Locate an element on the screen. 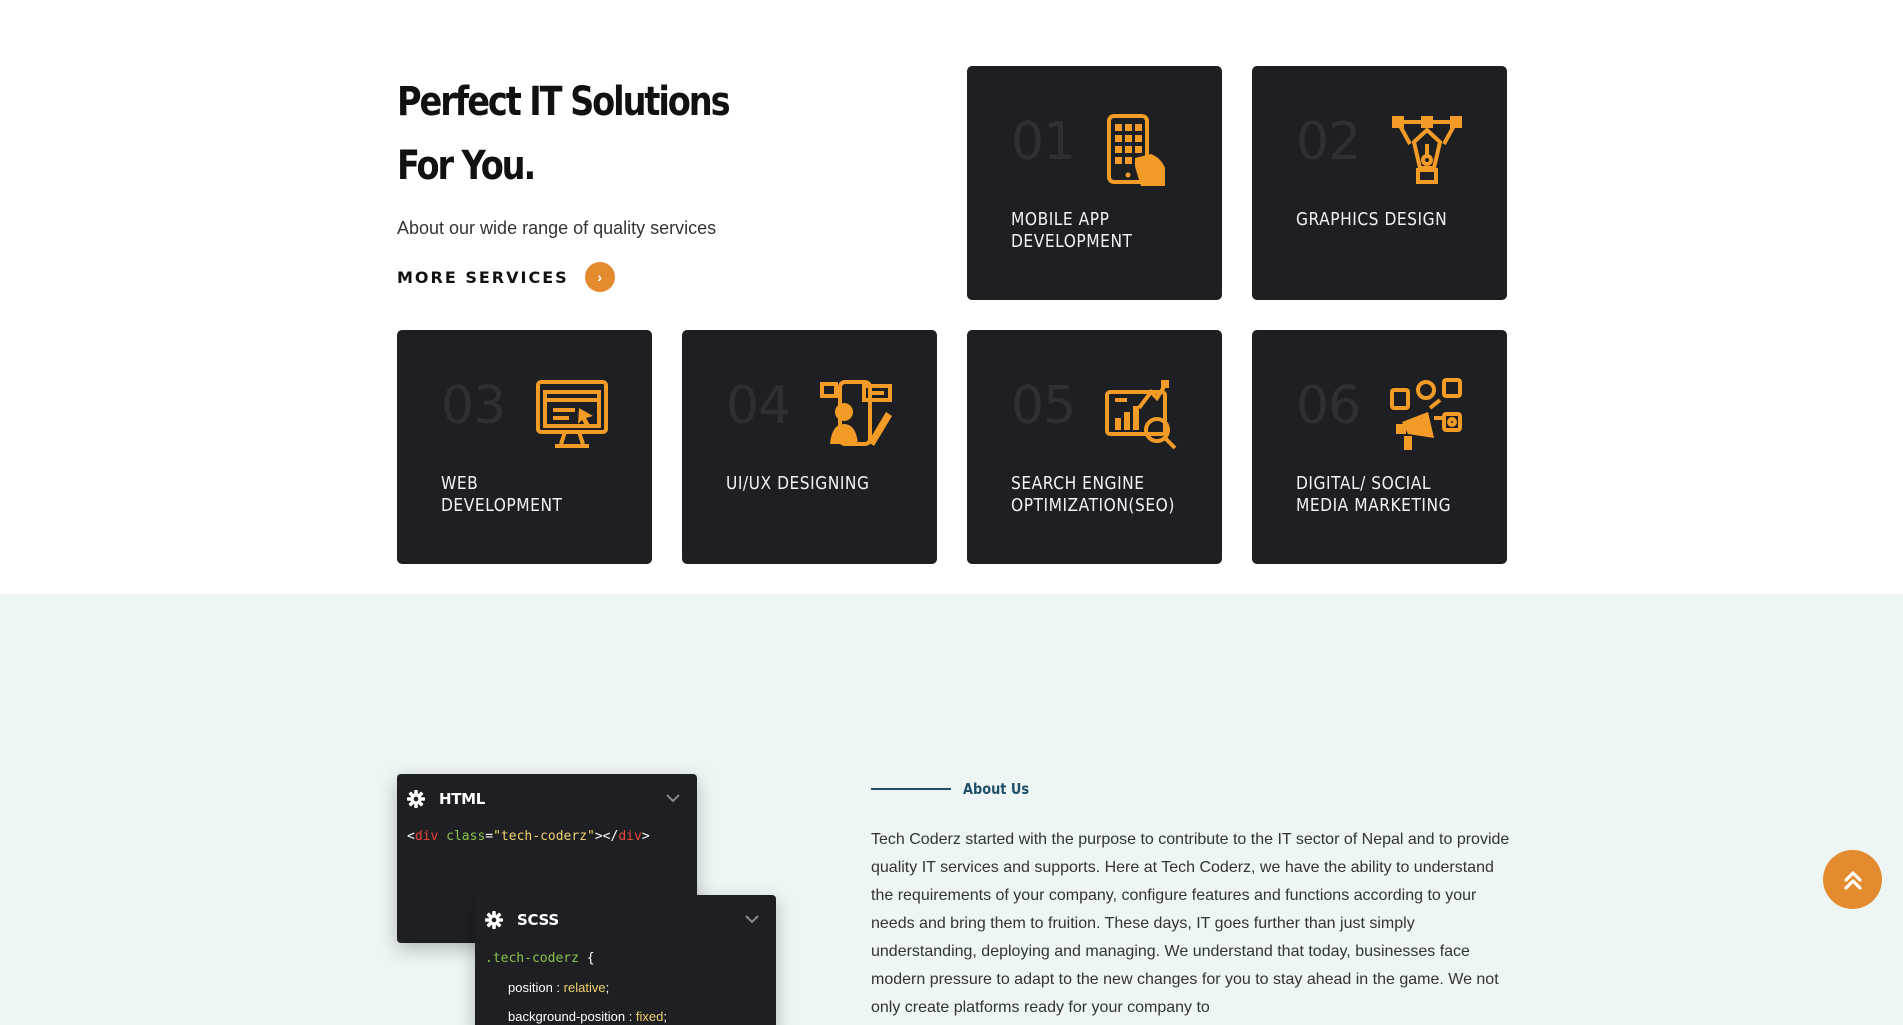  service-card-web-development: 03 WEB DEVELOPMENT is located at coordinates (524, 447).